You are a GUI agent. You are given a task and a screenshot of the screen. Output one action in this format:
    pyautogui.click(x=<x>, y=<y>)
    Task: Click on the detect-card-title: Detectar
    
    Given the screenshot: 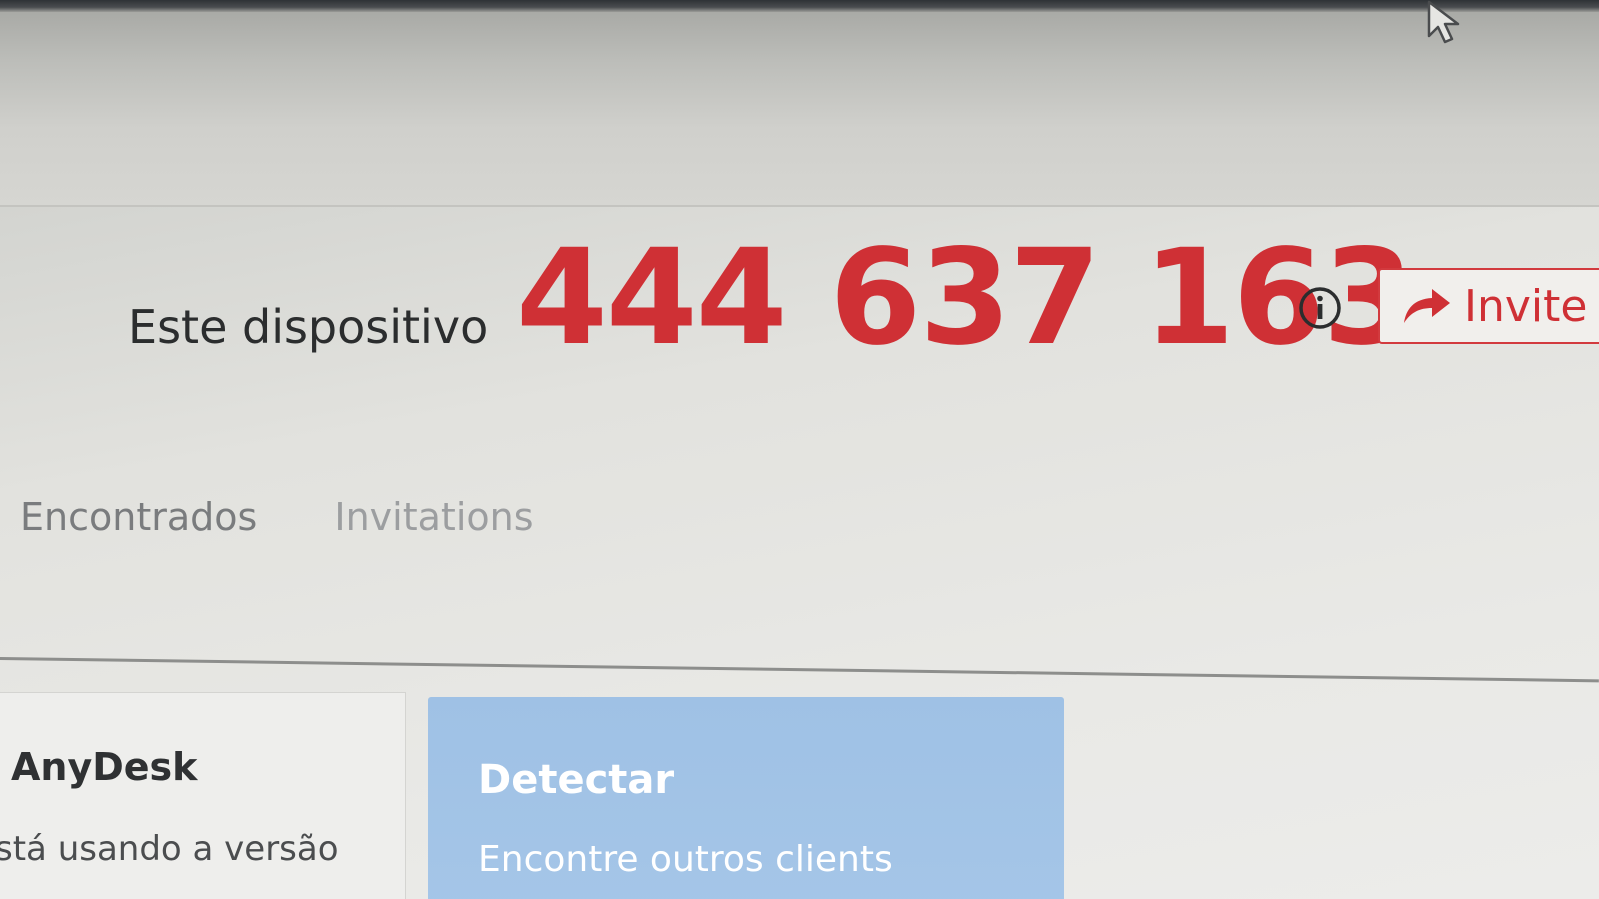 What is the action you would take?
    pyautogui.click(x=576, y=780)
    